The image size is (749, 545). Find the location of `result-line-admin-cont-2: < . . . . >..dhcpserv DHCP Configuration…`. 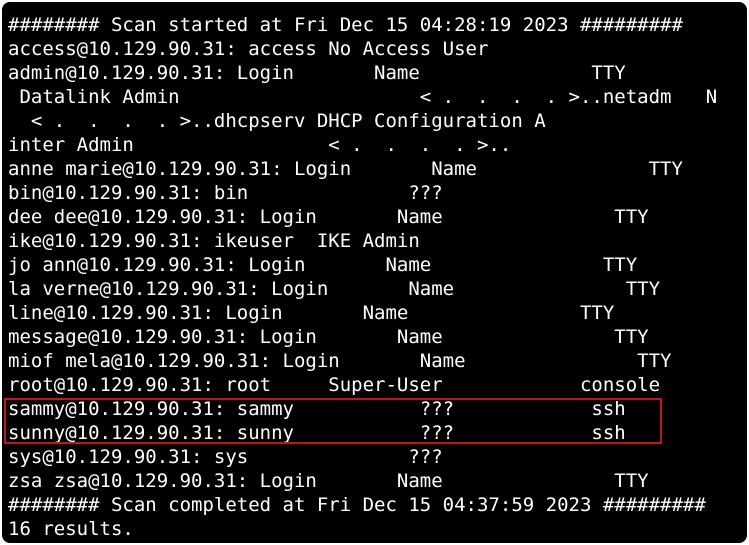

result-line-admin-cont-2: < . . . . >..dhcpserv DHCP Configuration… is located at coordinates (277, 121).